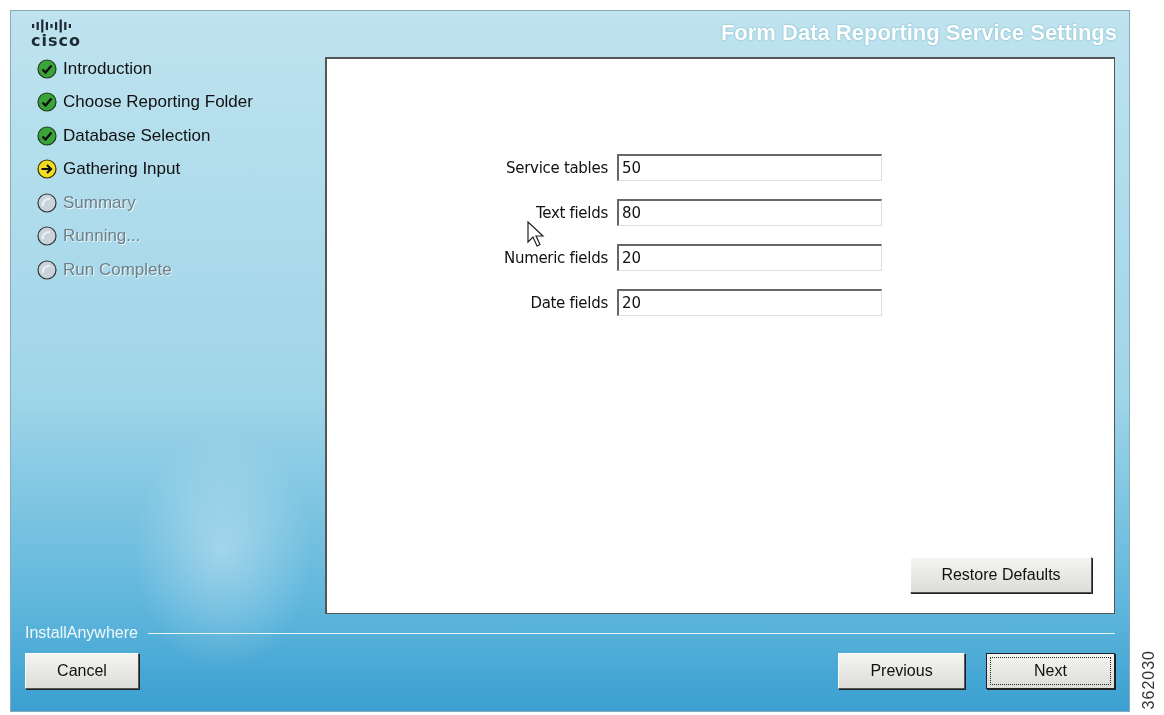  What do you see at coordinates (1050, 671) in the screenshot?
I see `next-button: Next` at bounding box center [1050, 671].